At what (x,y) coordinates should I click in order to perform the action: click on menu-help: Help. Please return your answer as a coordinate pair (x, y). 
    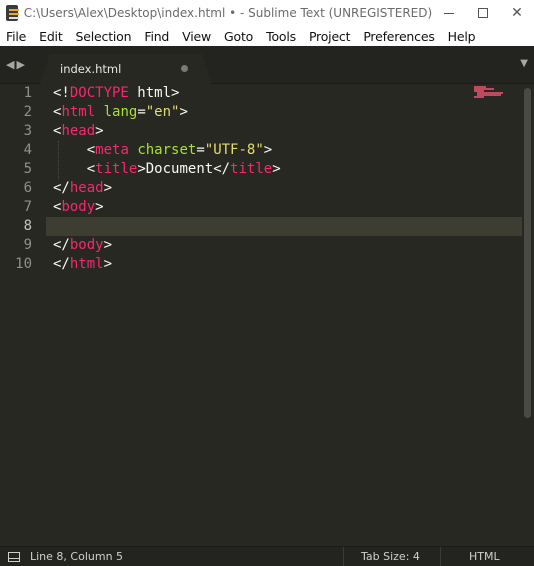
    Looking at the image, I should click on (462, 36).